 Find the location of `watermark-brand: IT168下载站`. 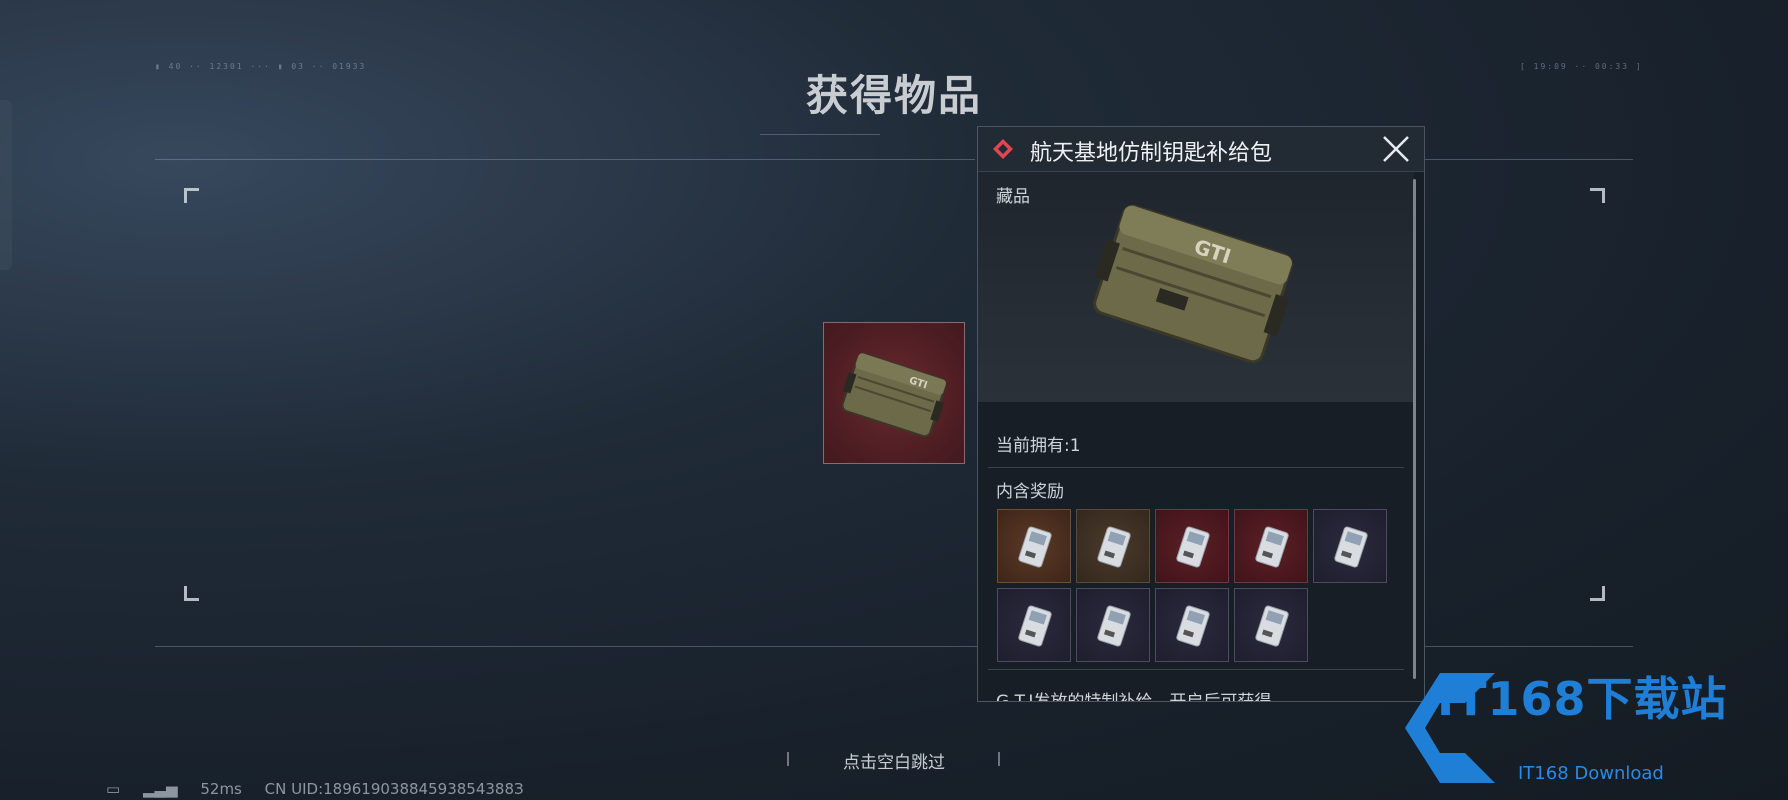

watermark-brand: IT168下载站 is located at coordinates (1582, 699).